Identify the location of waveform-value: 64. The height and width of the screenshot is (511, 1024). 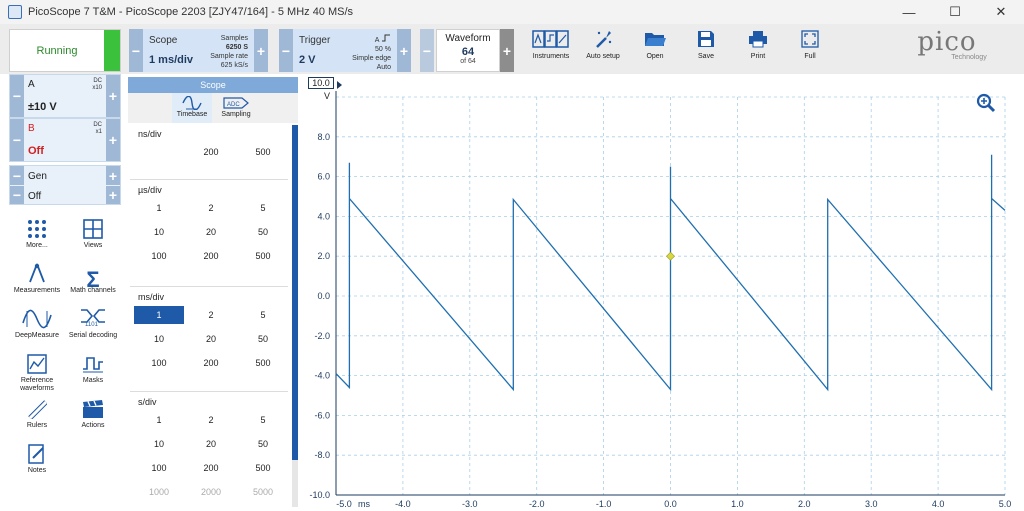
(468, 52).